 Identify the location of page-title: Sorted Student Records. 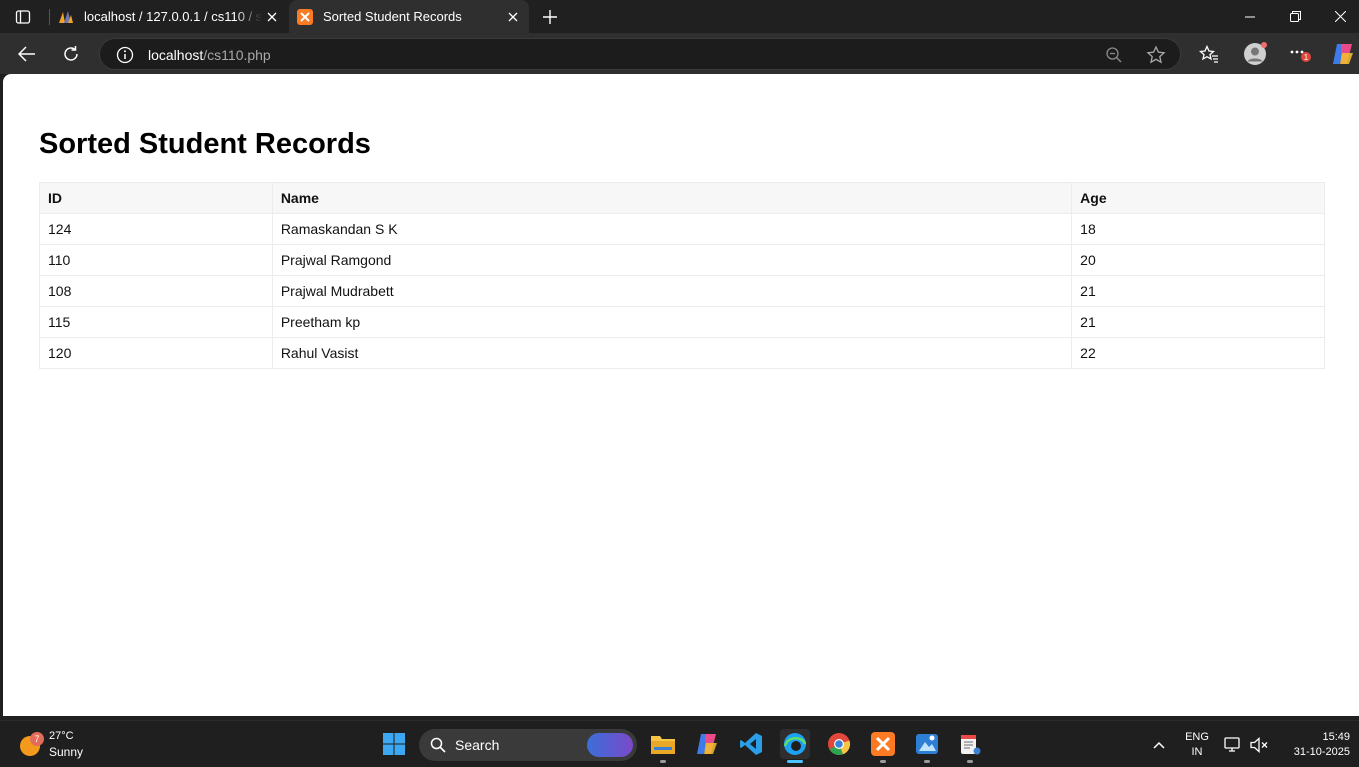
(205, 144).